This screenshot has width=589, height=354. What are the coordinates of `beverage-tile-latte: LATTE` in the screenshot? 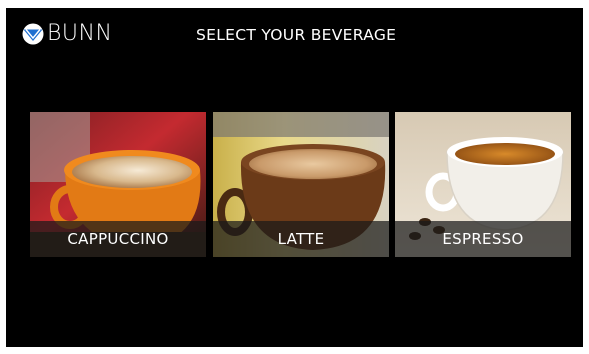 It's located at (301, 184).